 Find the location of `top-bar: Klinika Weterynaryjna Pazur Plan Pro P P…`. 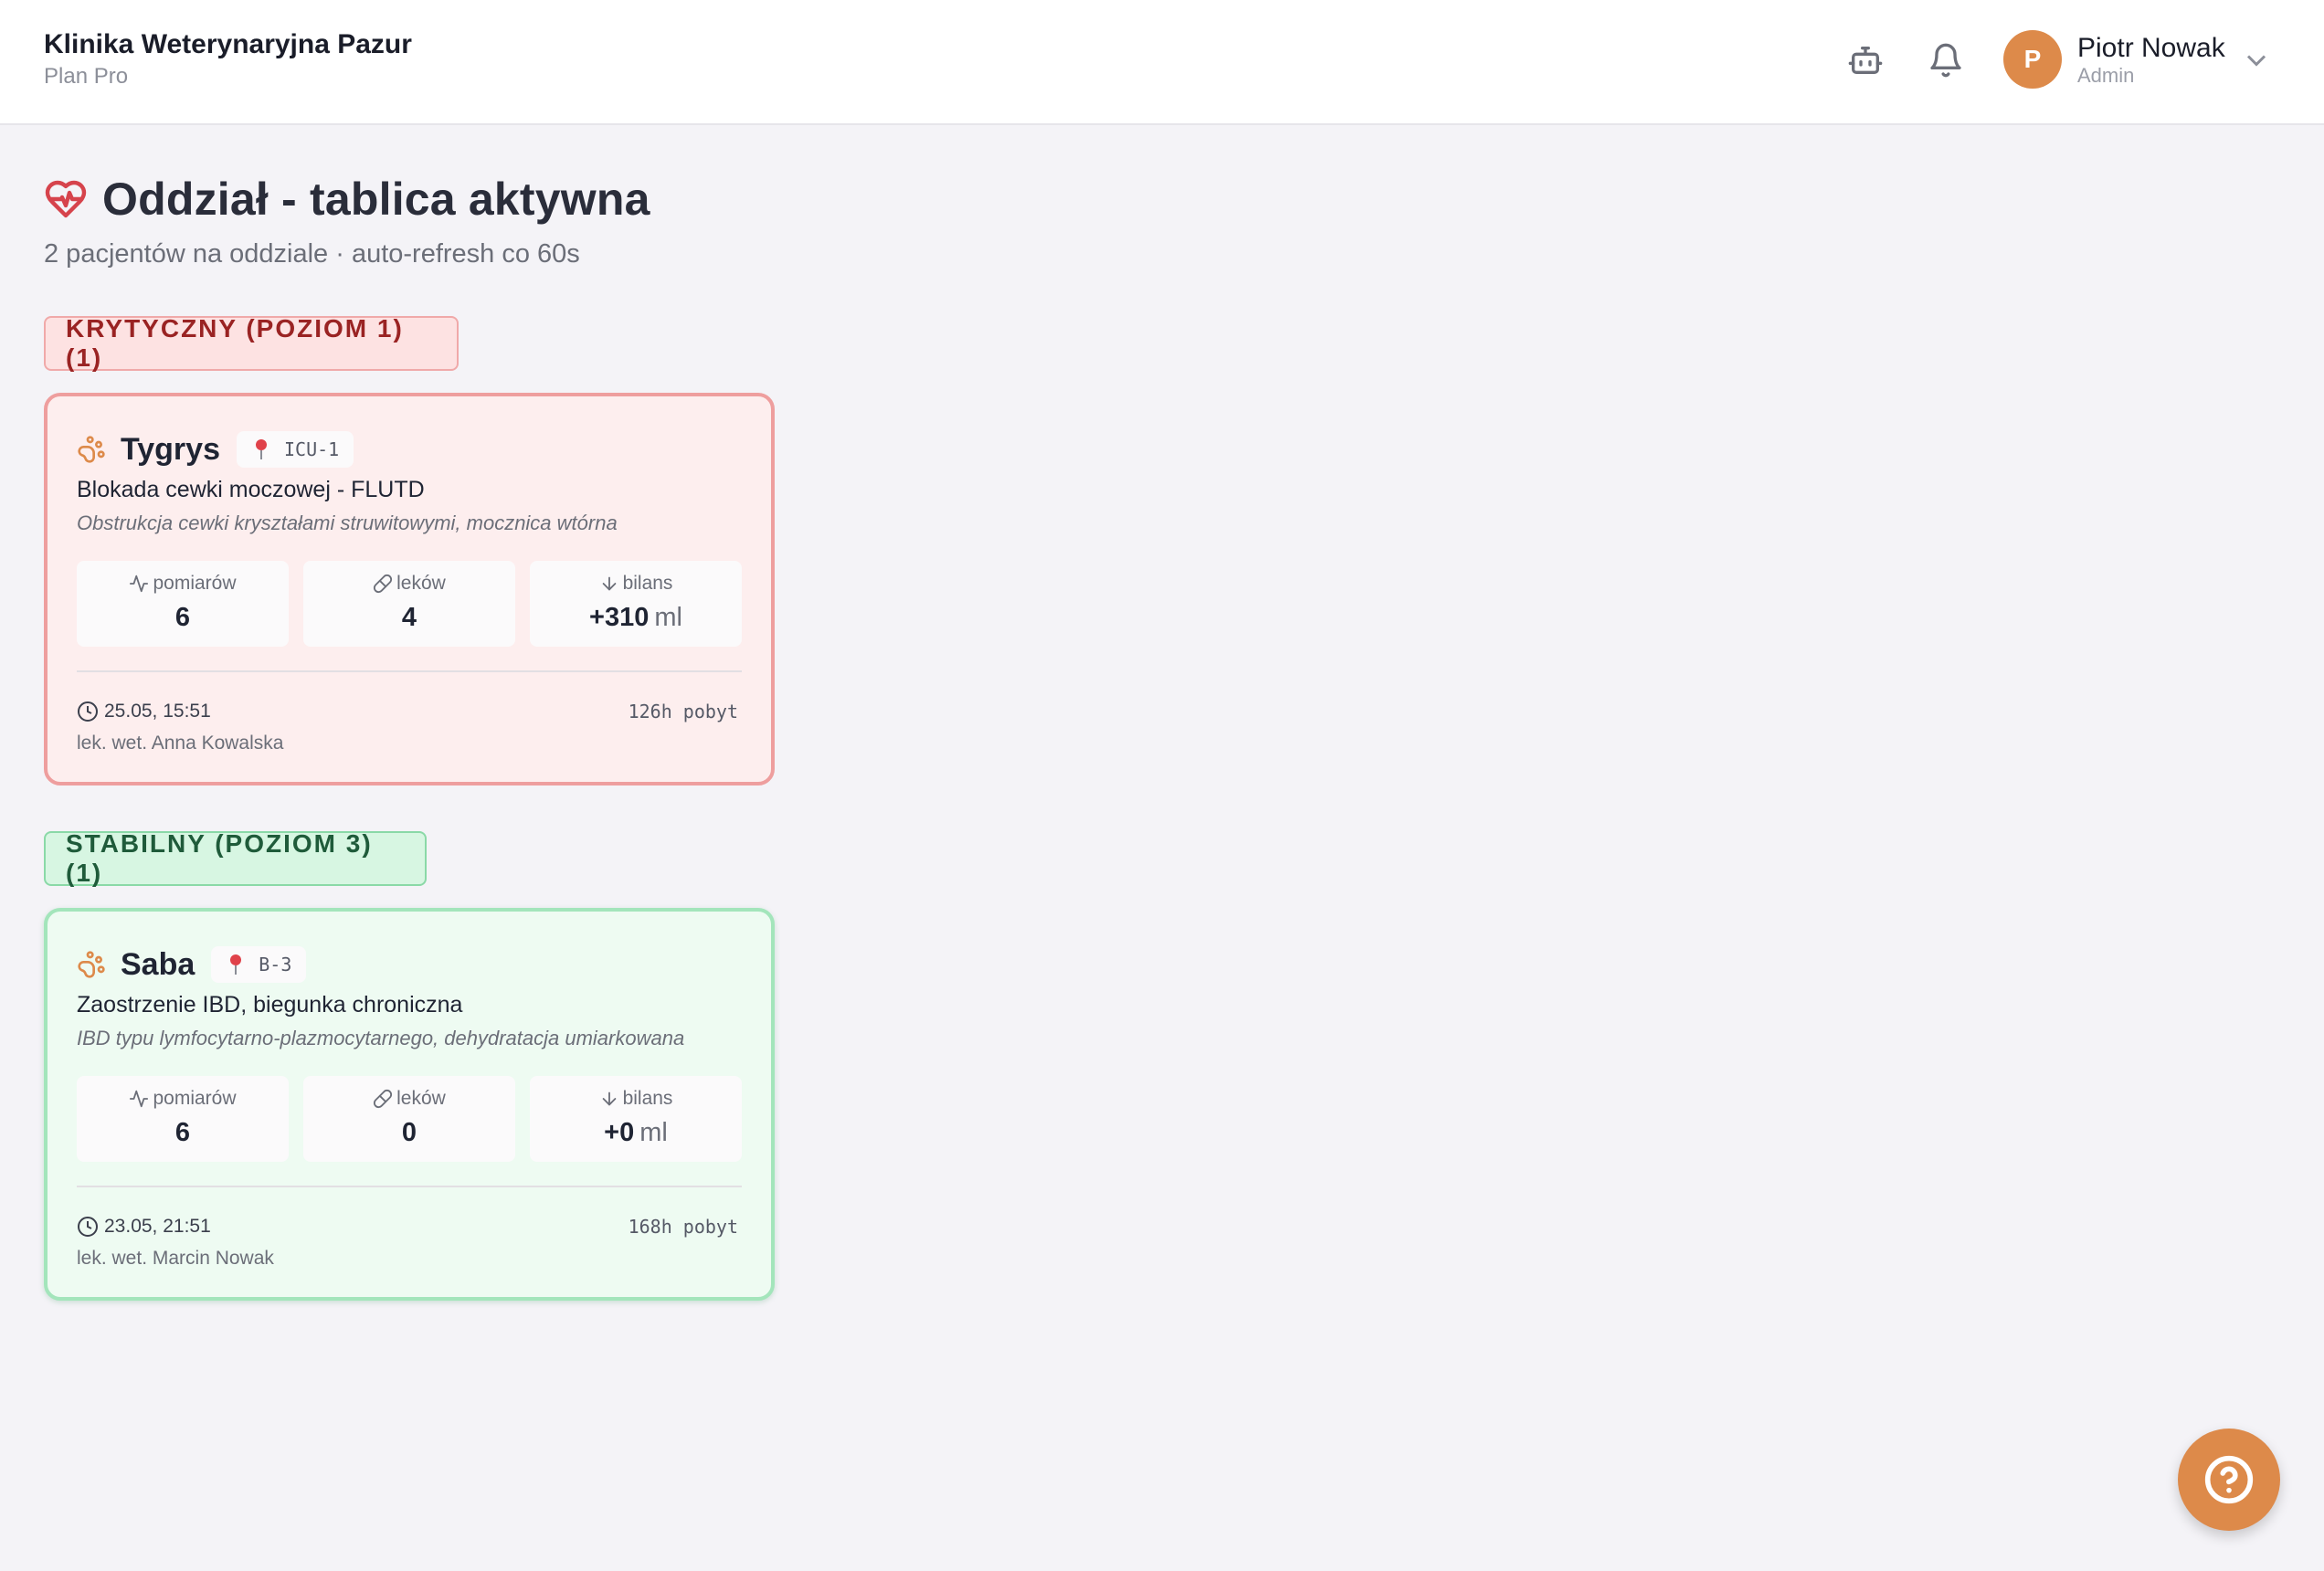

top-bar: Klinika Weterynaryjna Pazur Plan Pro P P… is located at coordinates (1162, 62).